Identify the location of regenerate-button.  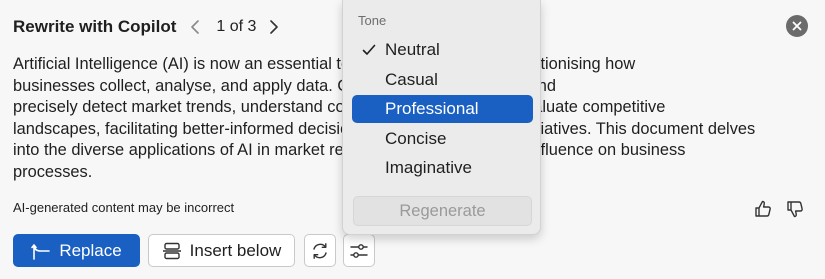
(320, 250).